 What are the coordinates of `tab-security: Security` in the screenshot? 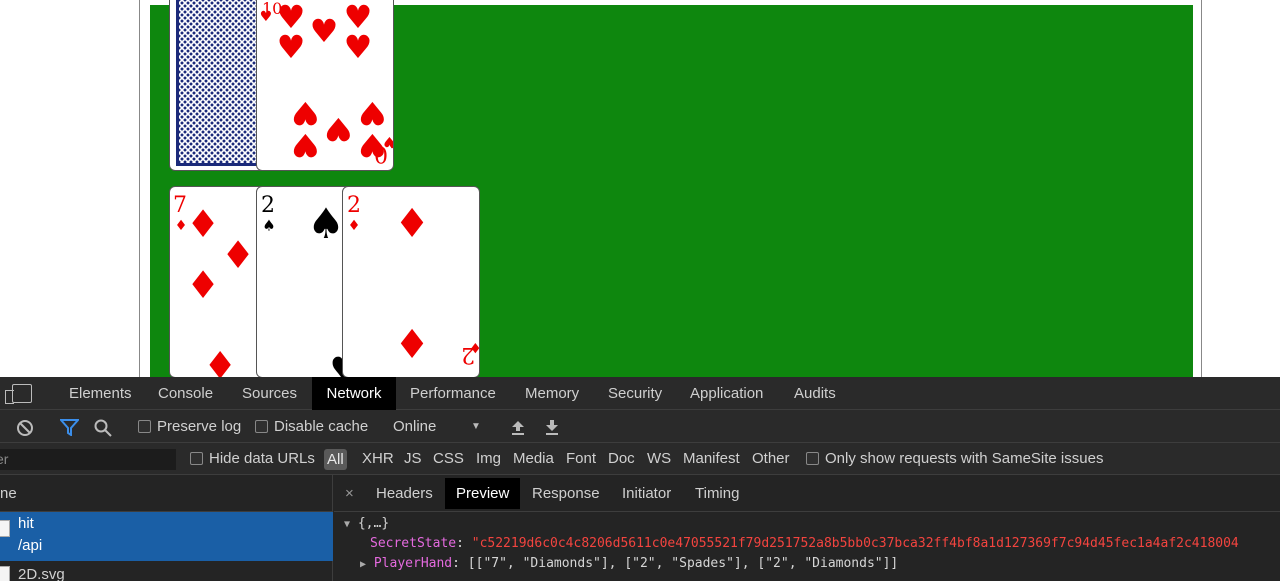 It's located at (635, 393).